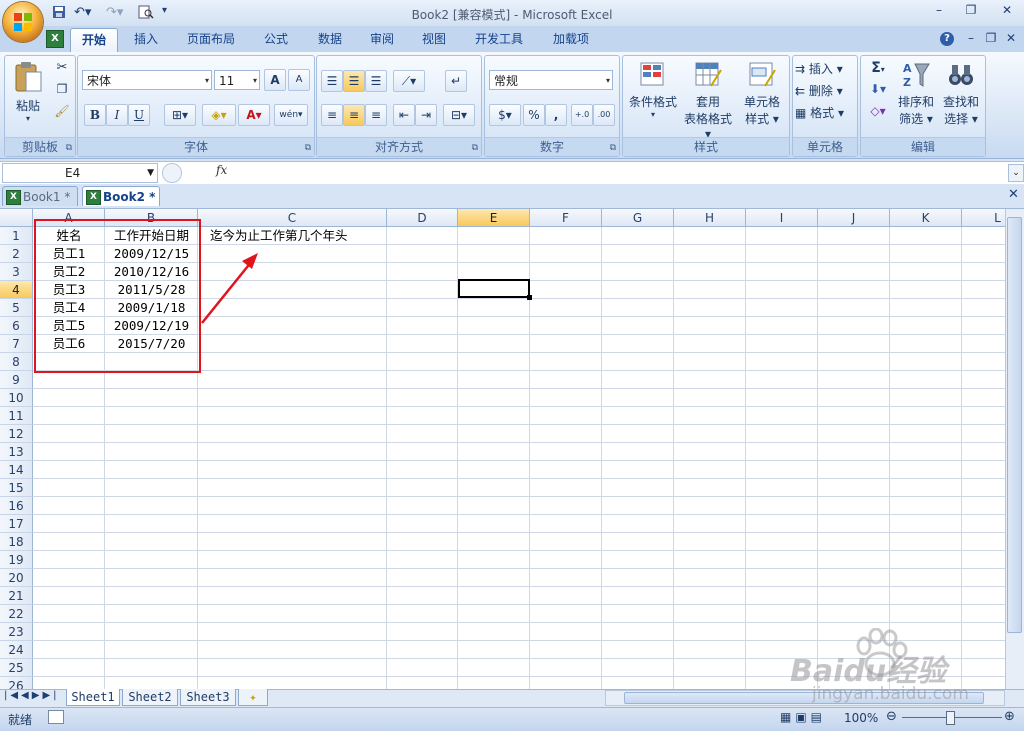  Describe the element at coordinates (16, 398) in the screenshot. I see `row-header-10: 10` at that location.